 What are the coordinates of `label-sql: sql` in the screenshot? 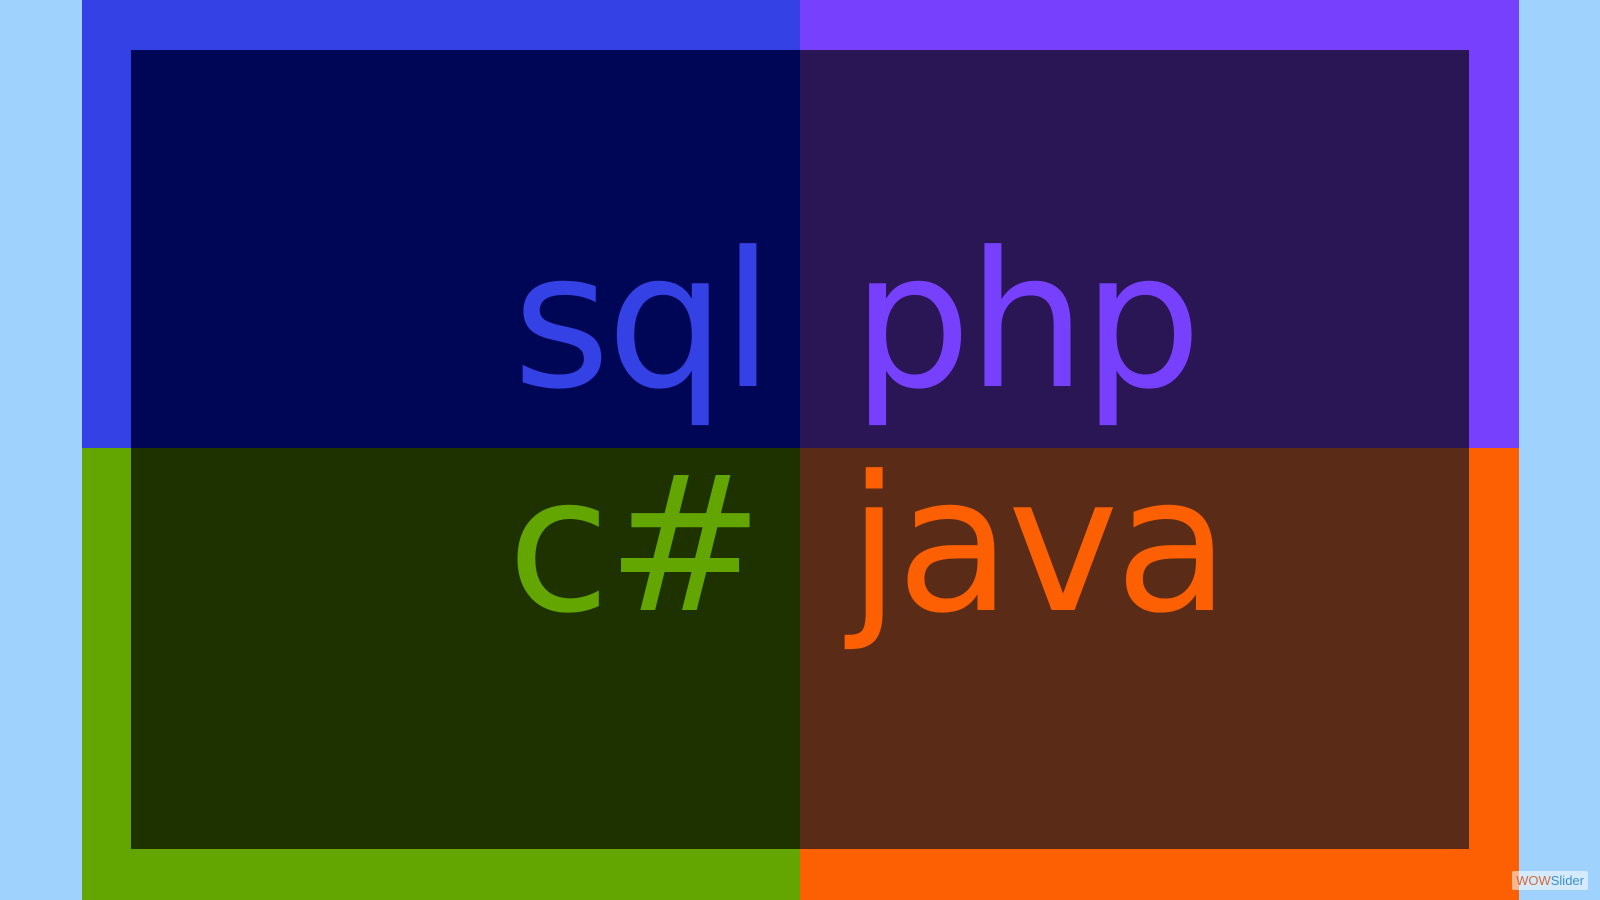 It's located at (643, 321).